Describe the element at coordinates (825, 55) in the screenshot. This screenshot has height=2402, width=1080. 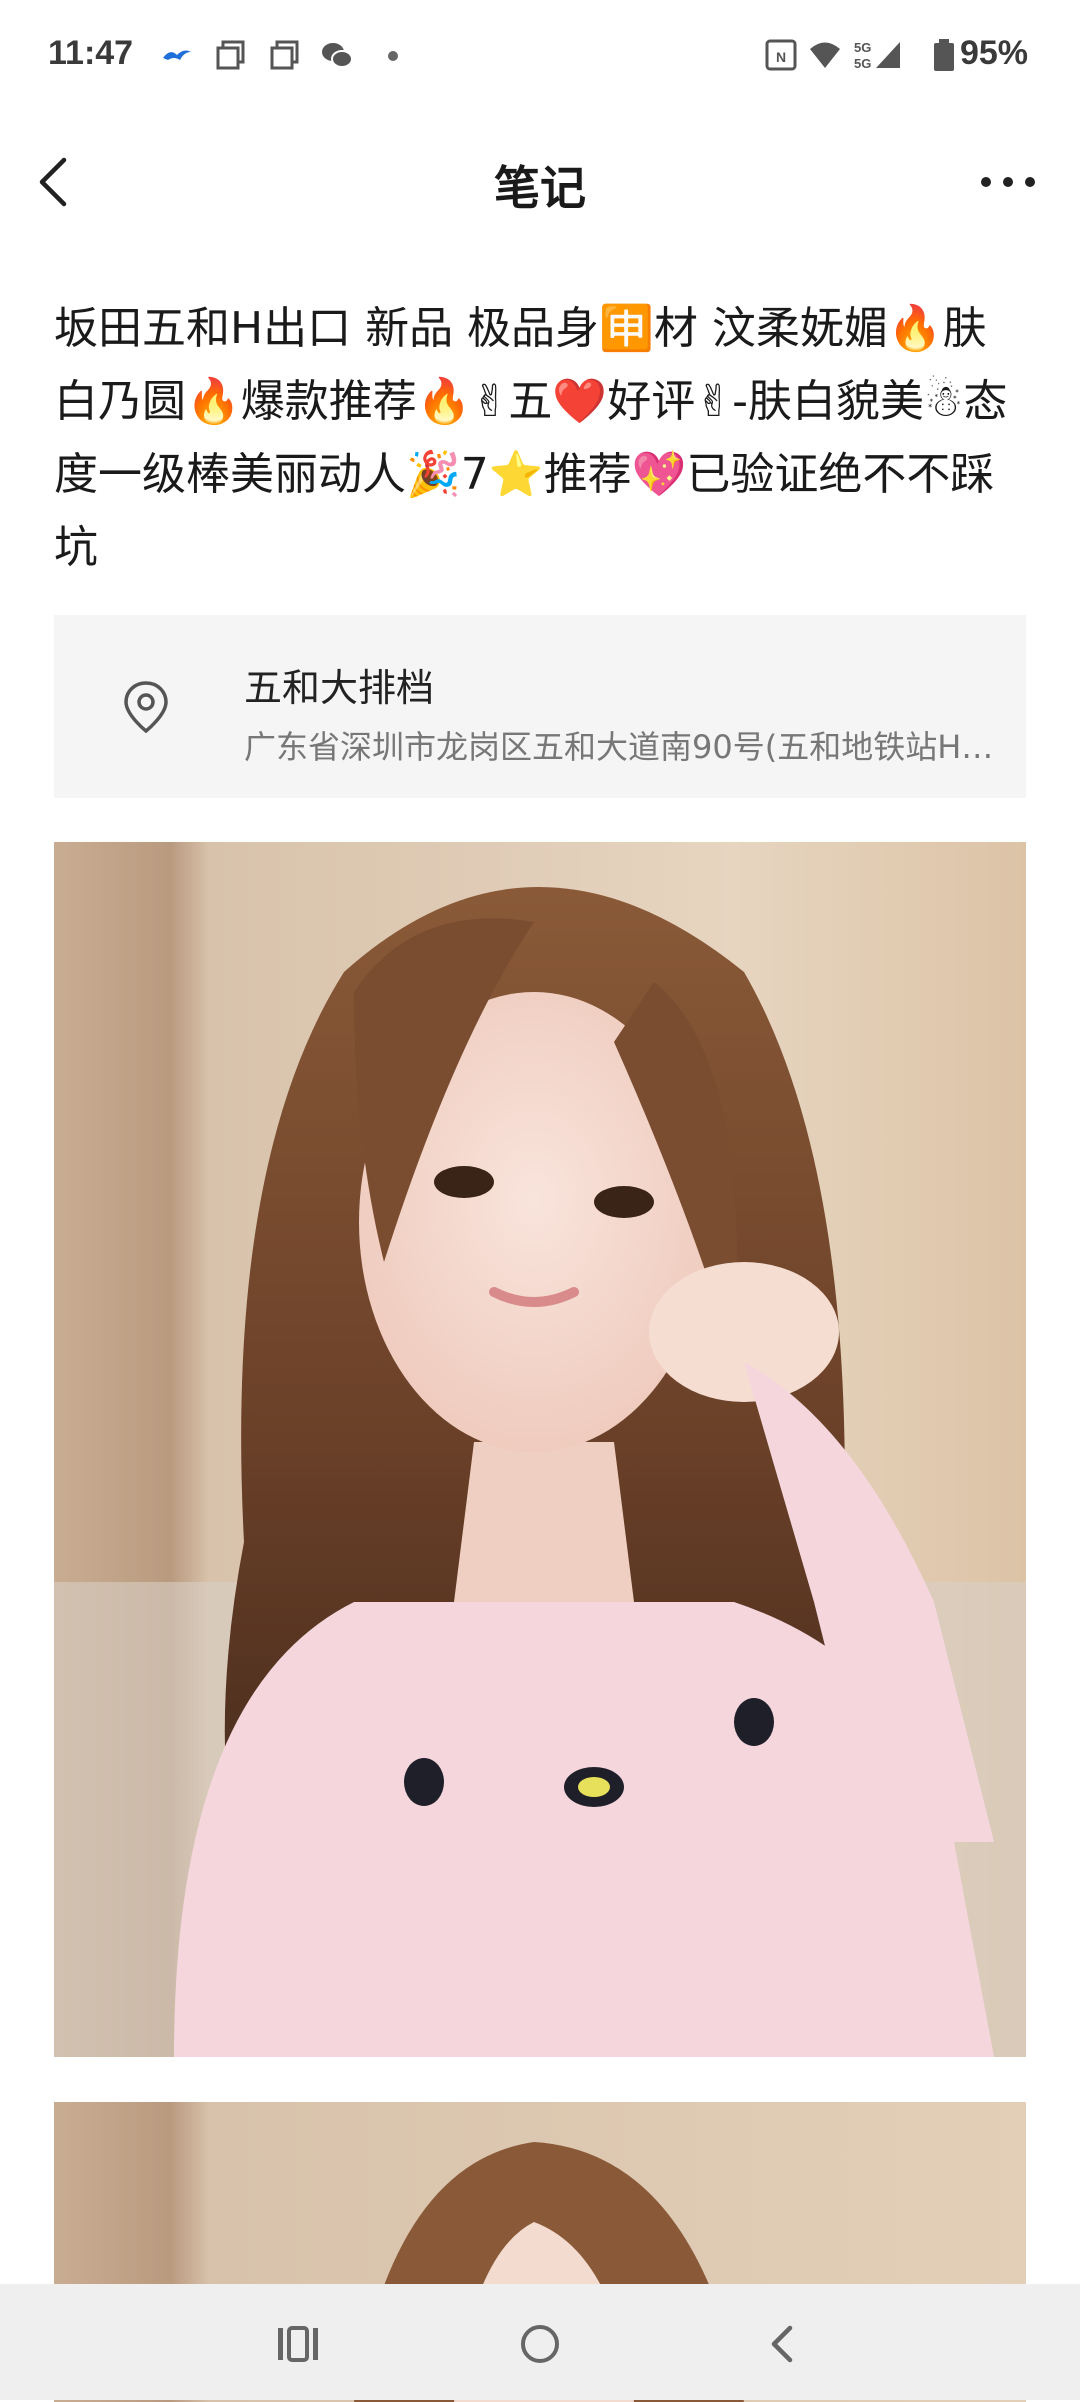
I see `wifi-icon` at that location.